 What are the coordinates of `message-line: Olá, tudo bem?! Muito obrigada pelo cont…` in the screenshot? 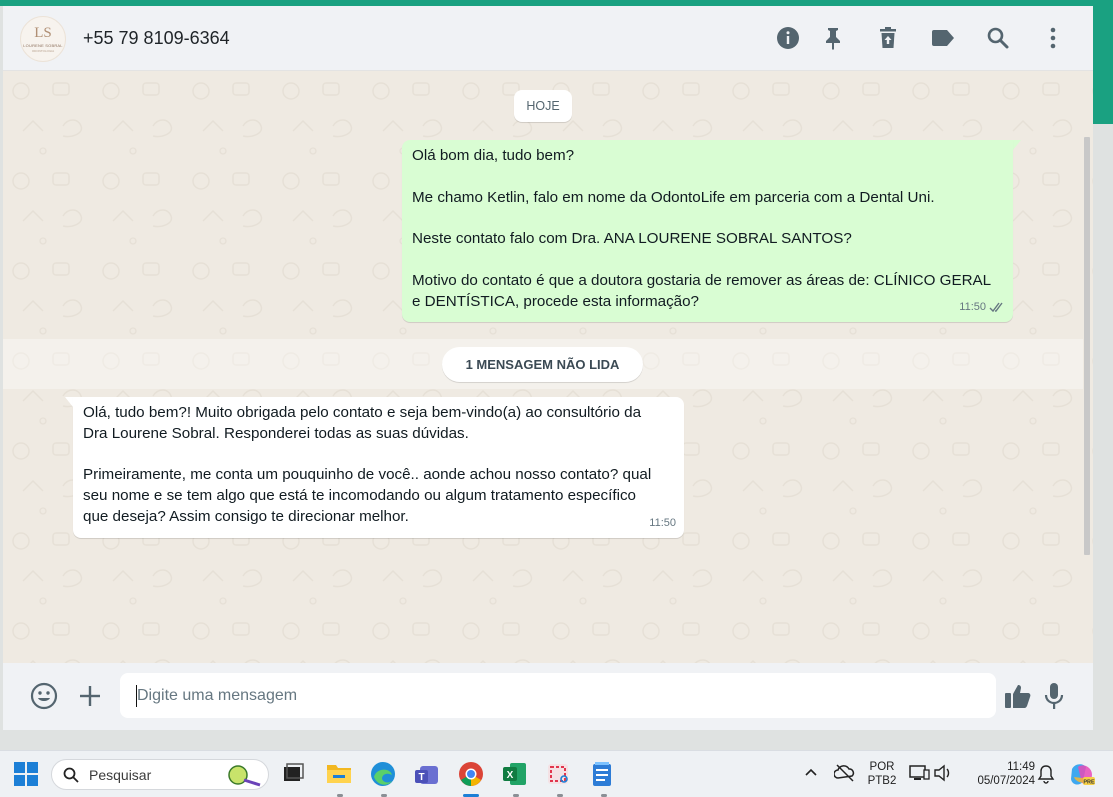 It's located at (362, 412).